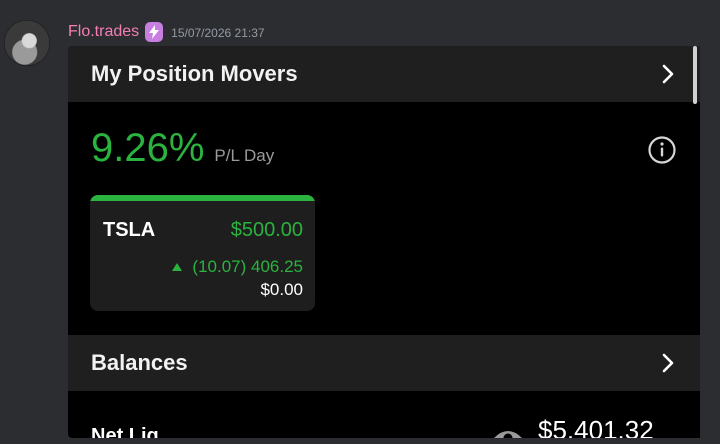 This screenshot has width=720, height=444. I want to click on up-triangle-icon, so click(177, 267).